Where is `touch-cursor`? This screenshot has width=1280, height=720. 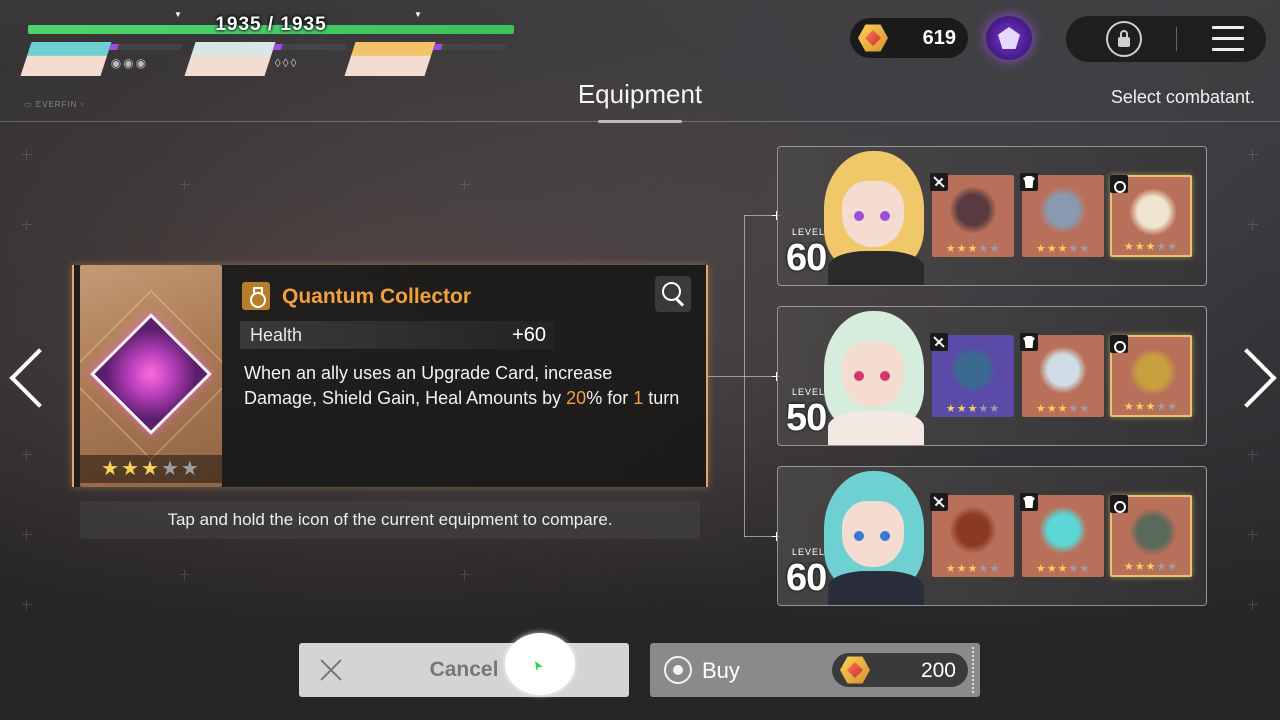
touch-cursor is located at coordinates (540, 664).